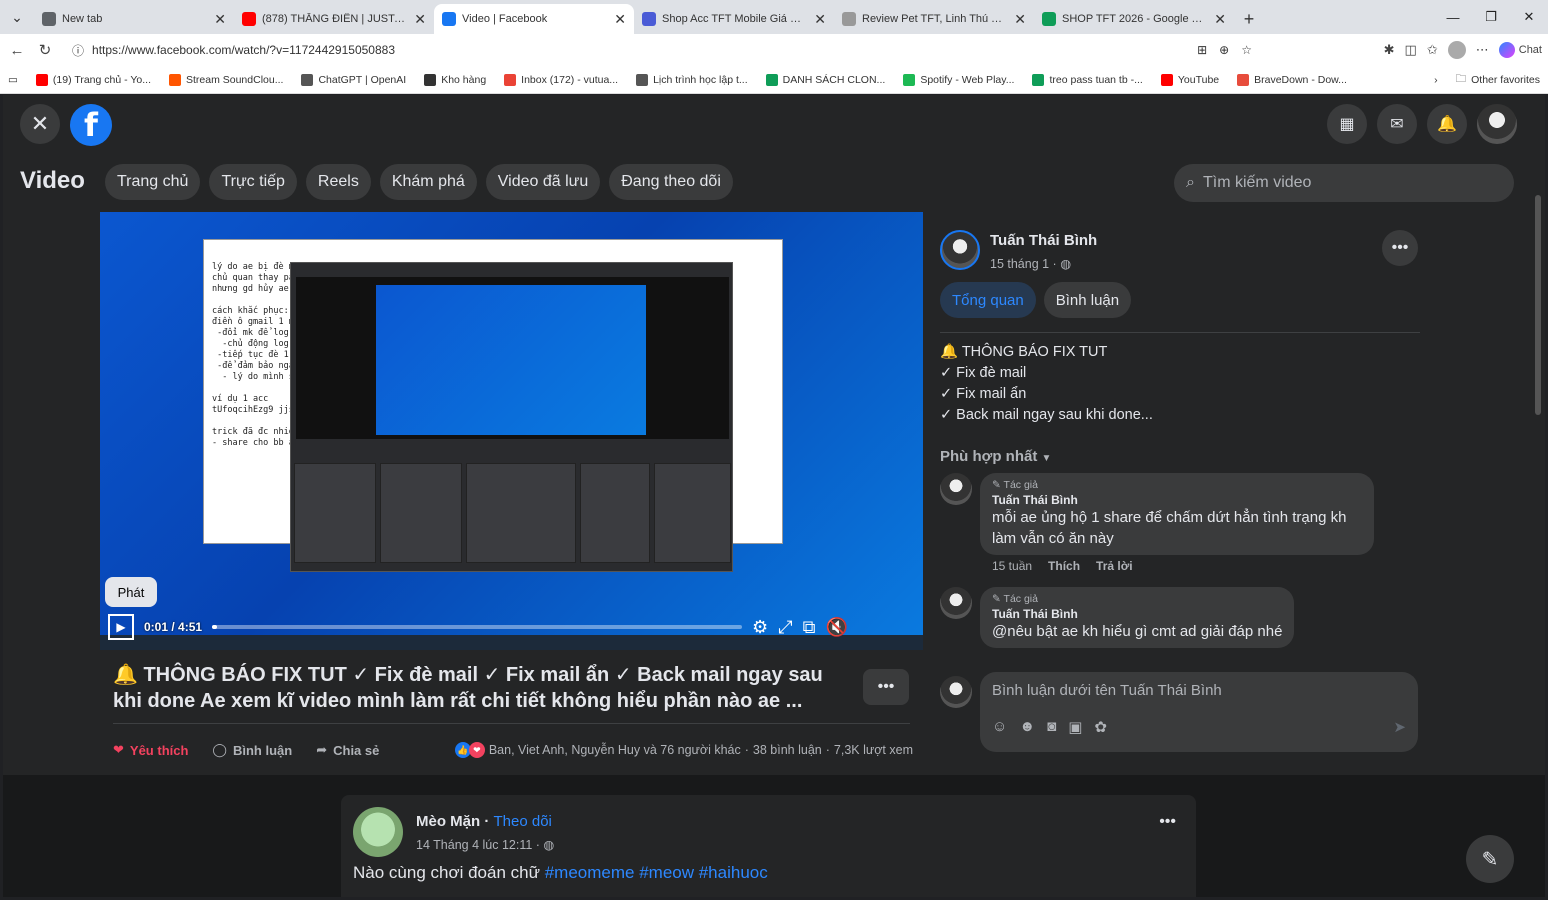  What do you see at coordinates (353, 79) in the screenshot?
I see `bookmark-item: ChatGPT | OpenAI` at bounding box center [353, 79].